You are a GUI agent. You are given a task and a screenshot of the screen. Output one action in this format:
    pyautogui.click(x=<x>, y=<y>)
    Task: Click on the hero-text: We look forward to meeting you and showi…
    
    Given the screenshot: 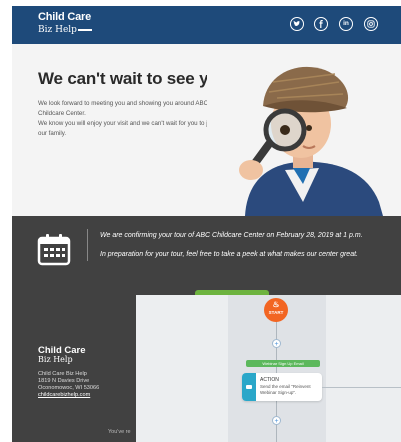 What is the action you would take?
    pyautogui.click(x=127, y=119)
    